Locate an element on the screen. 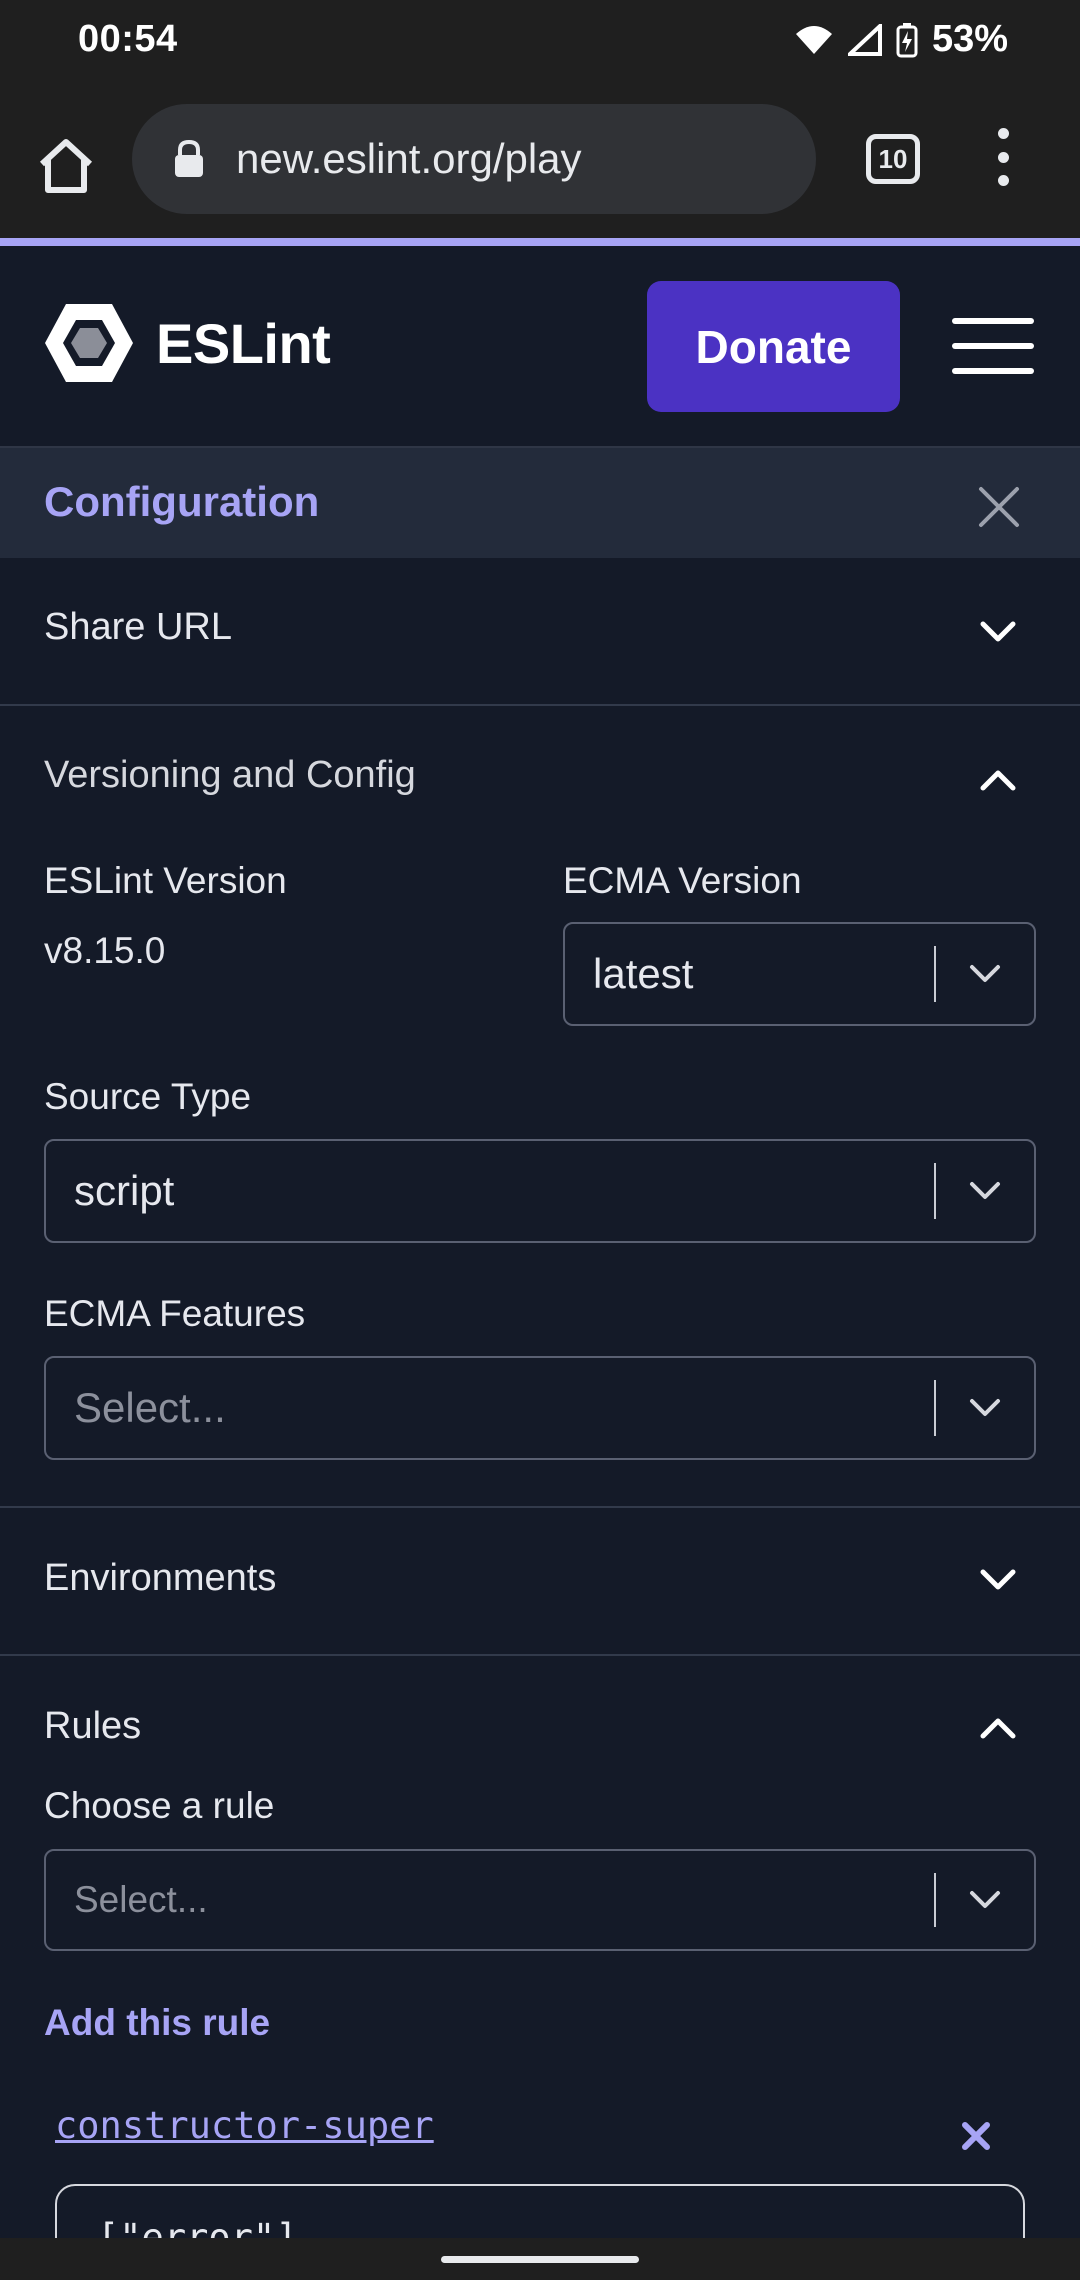 This screenshot has width=1080, height=2280. remove-rule-icon is located at coordinates (976, 2136).